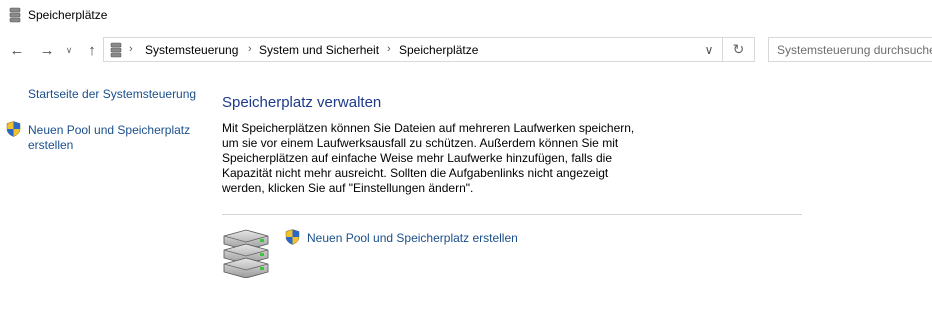 The image size is (932, 332). I want to click on search-box, so click(850, 49).